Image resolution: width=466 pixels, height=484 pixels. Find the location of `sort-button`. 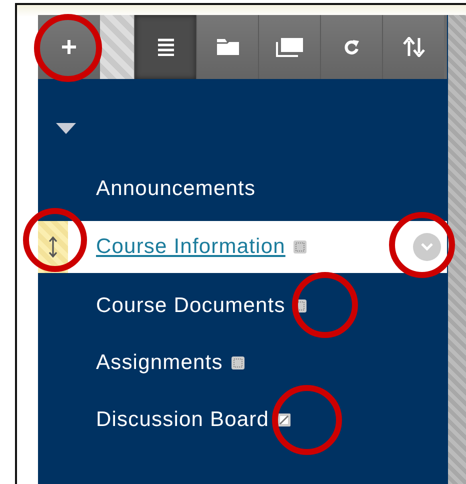

sort-button is located at coordinates (413, 47).